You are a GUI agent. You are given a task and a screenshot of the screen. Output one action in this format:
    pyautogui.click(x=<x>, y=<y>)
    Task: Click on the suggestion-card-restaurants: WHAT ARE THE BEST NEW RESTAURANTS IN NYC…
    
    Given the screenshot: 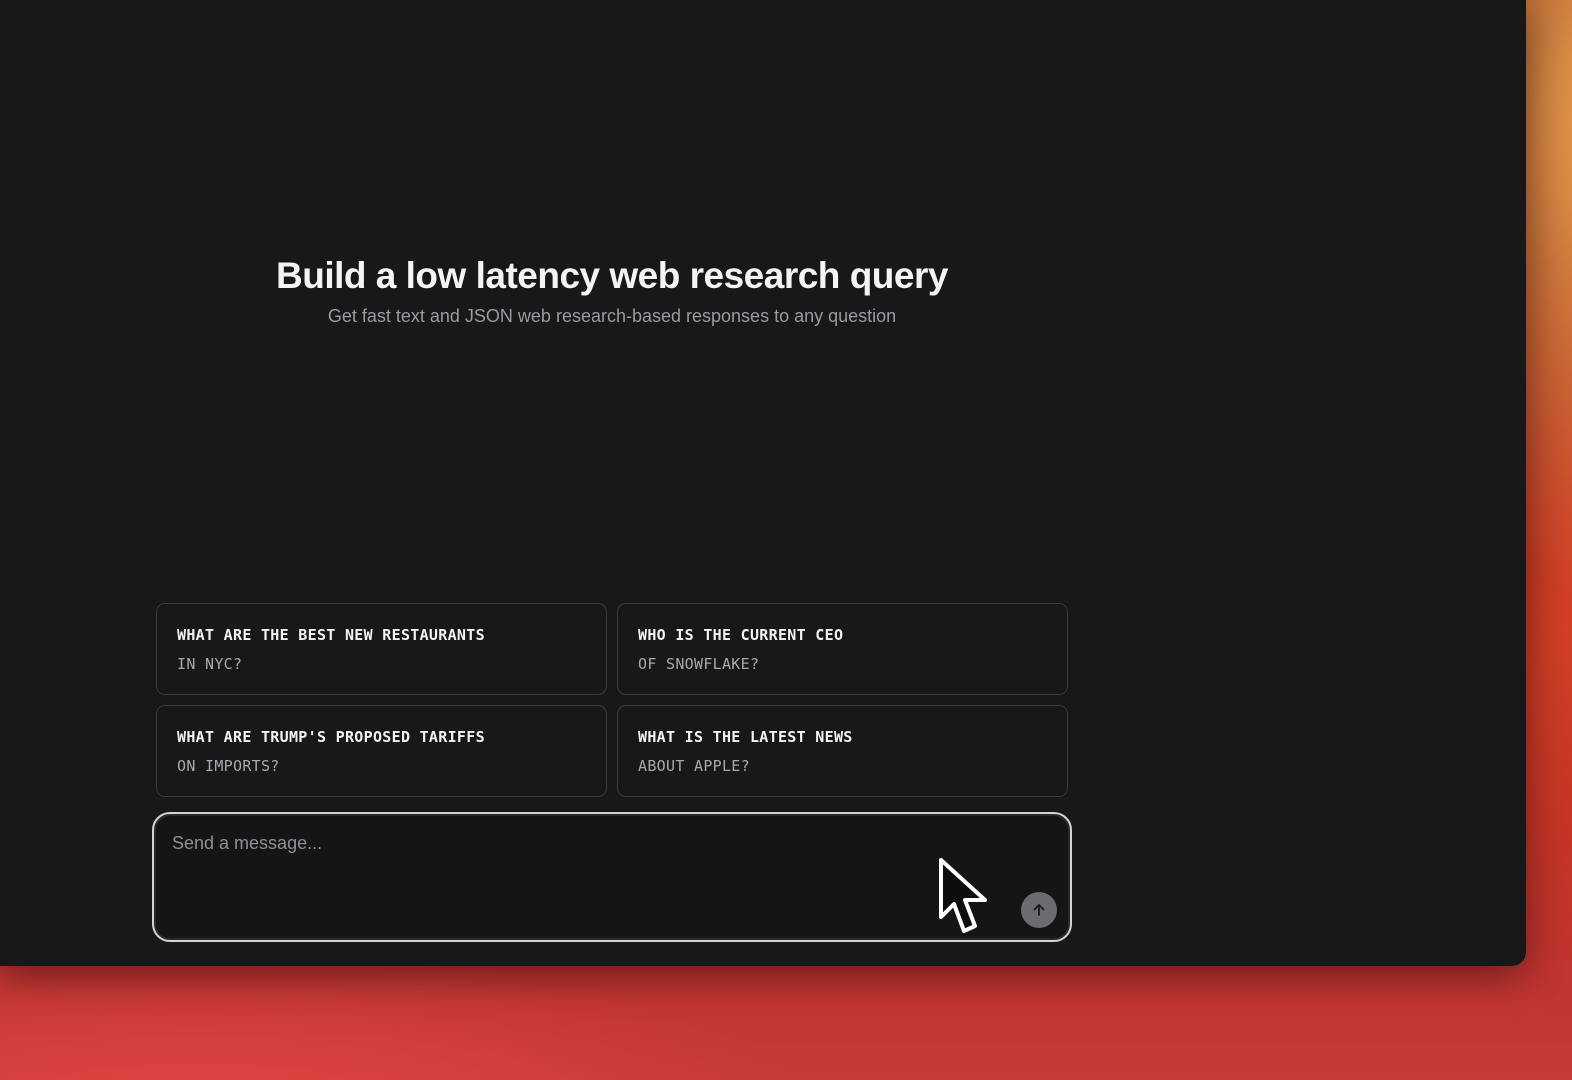 What is the action you would take?
    pyautogui.click(x=381, y=649)
    